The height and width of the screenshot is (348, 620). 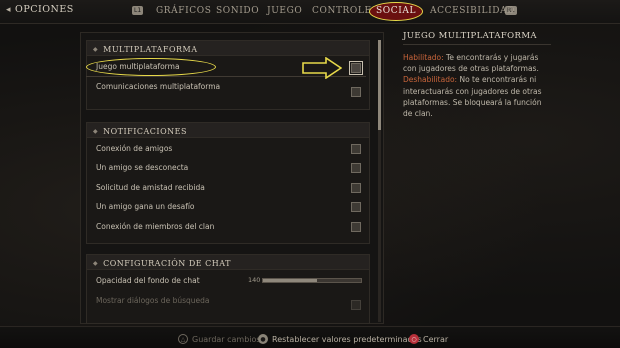 What do you see at coordinates (414, 339) in the screenshot?
I see `circle-button-icon: ○` at bounding box center [414, 339].